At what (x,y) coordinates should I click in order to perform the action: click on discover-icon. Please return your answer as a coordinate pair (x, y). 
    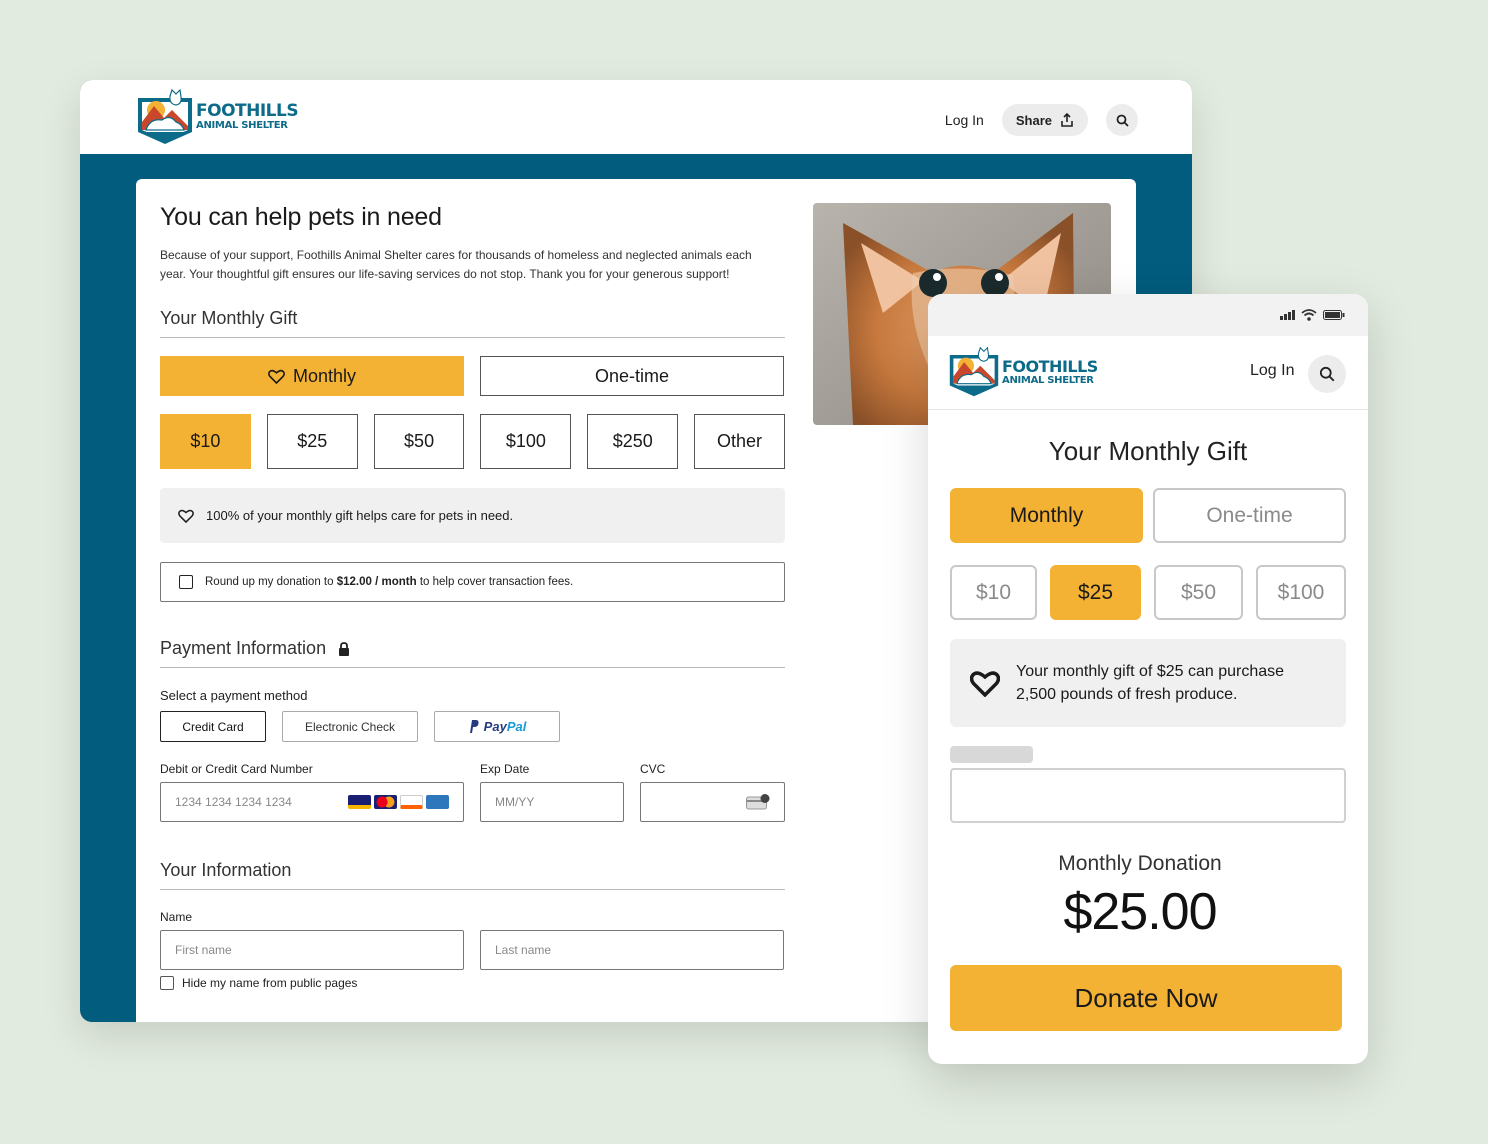
    Looking at the image, I should click on (411, 802).